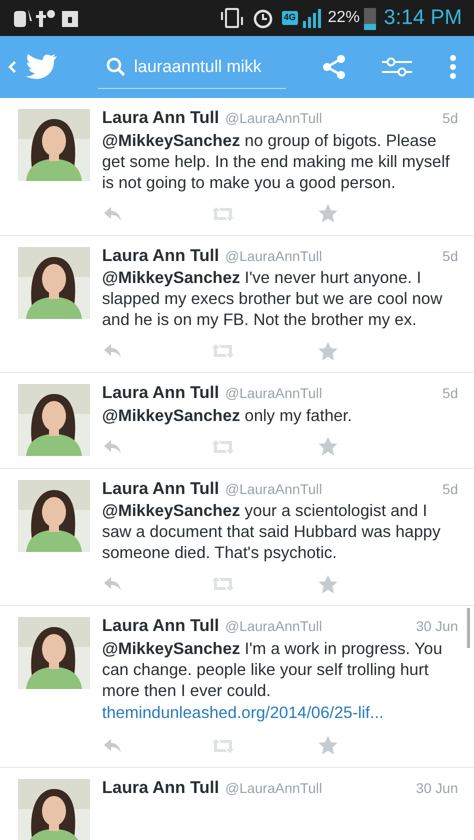  I want to click on tweet-text: @MikkeySanchez only my father., so click(227, 416).